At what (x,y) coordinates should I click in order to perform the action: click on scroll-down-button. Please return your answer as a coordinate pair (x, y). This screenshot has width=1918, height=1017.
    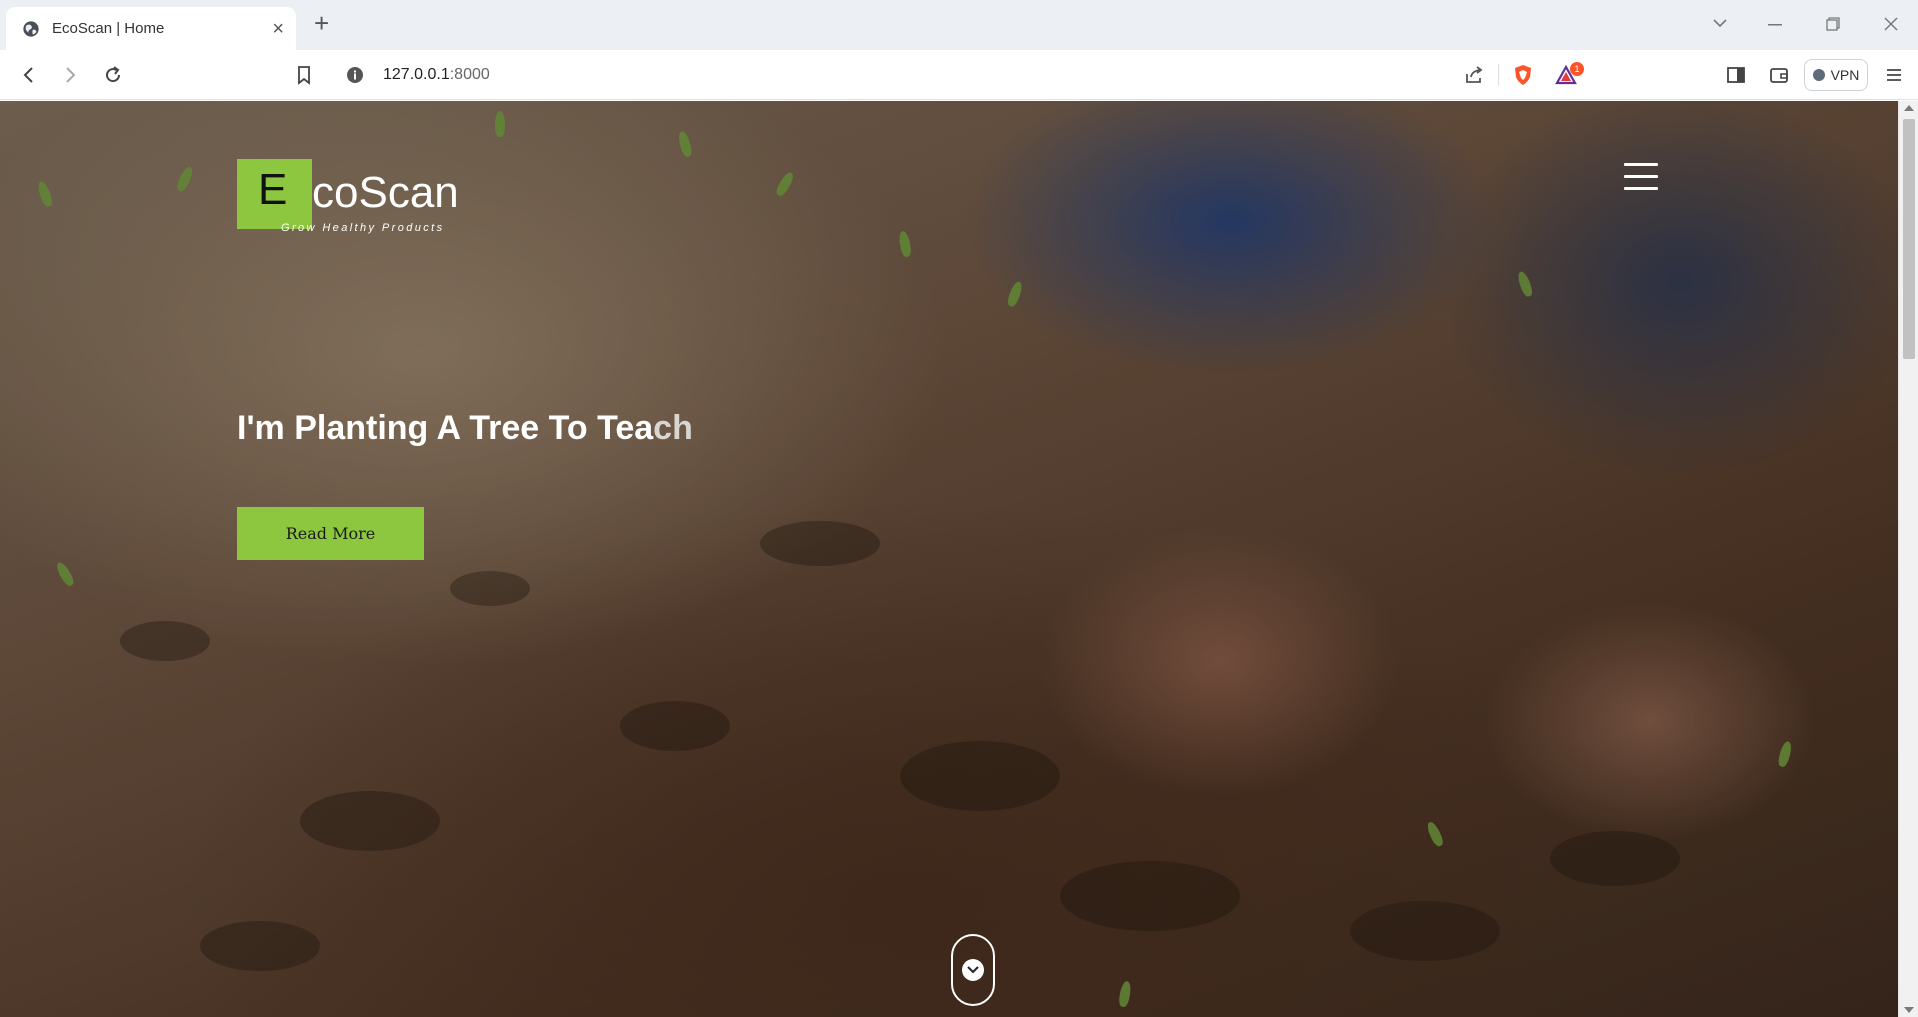
    Looking at the image, I should click on (973, 970).